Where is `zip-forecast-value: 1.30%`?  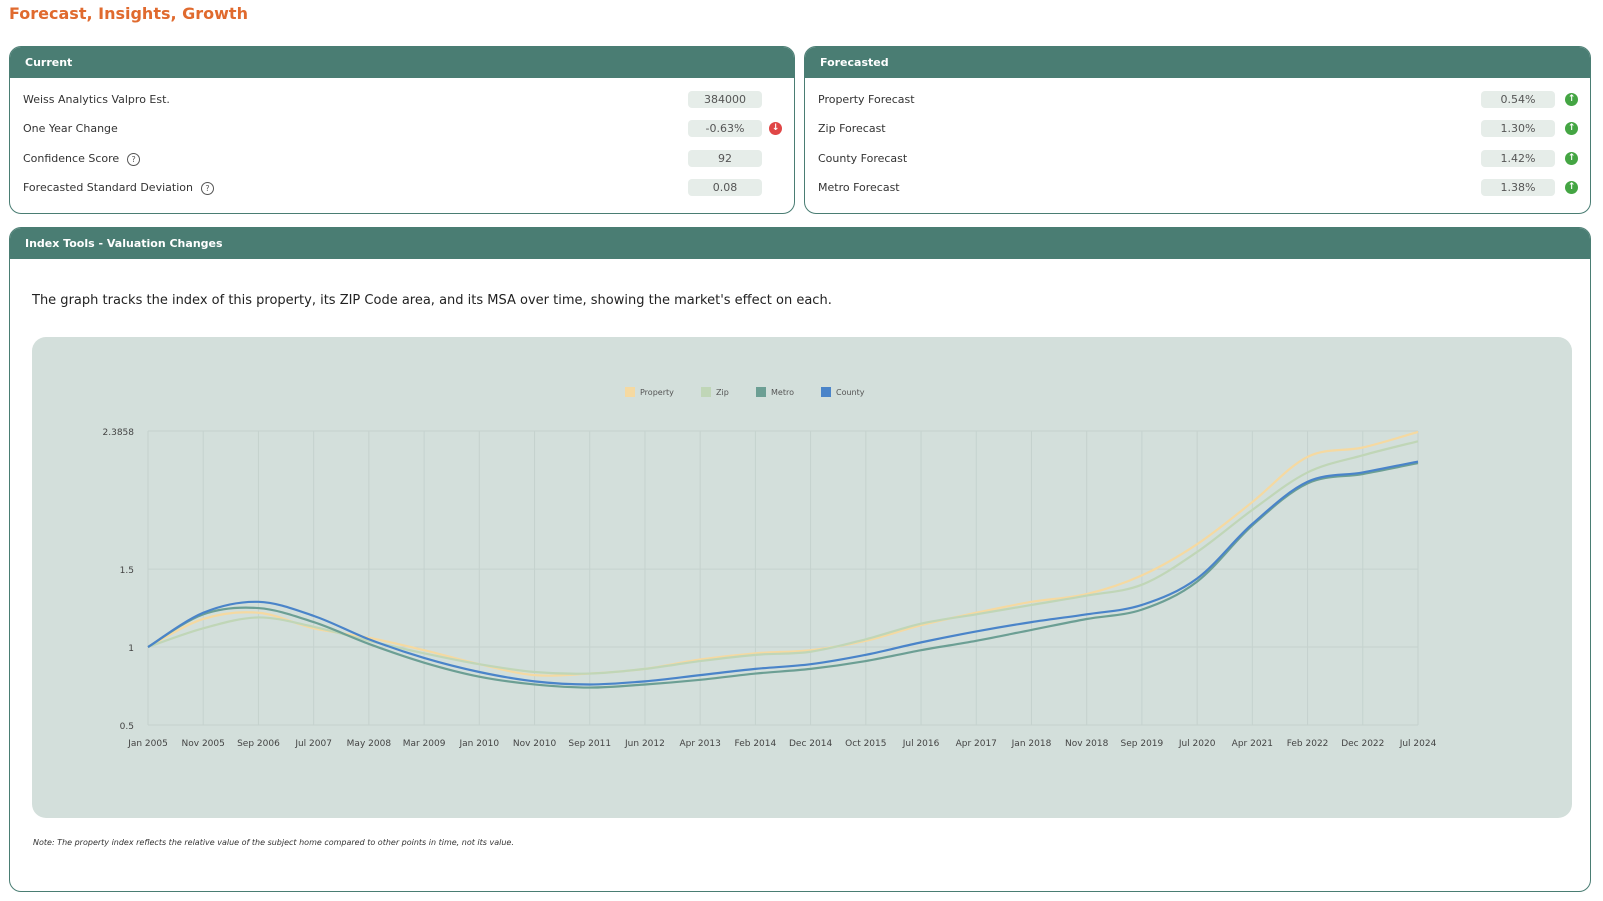
zip-forecast-value: 1.30% is located at coordinates (1518, 128).